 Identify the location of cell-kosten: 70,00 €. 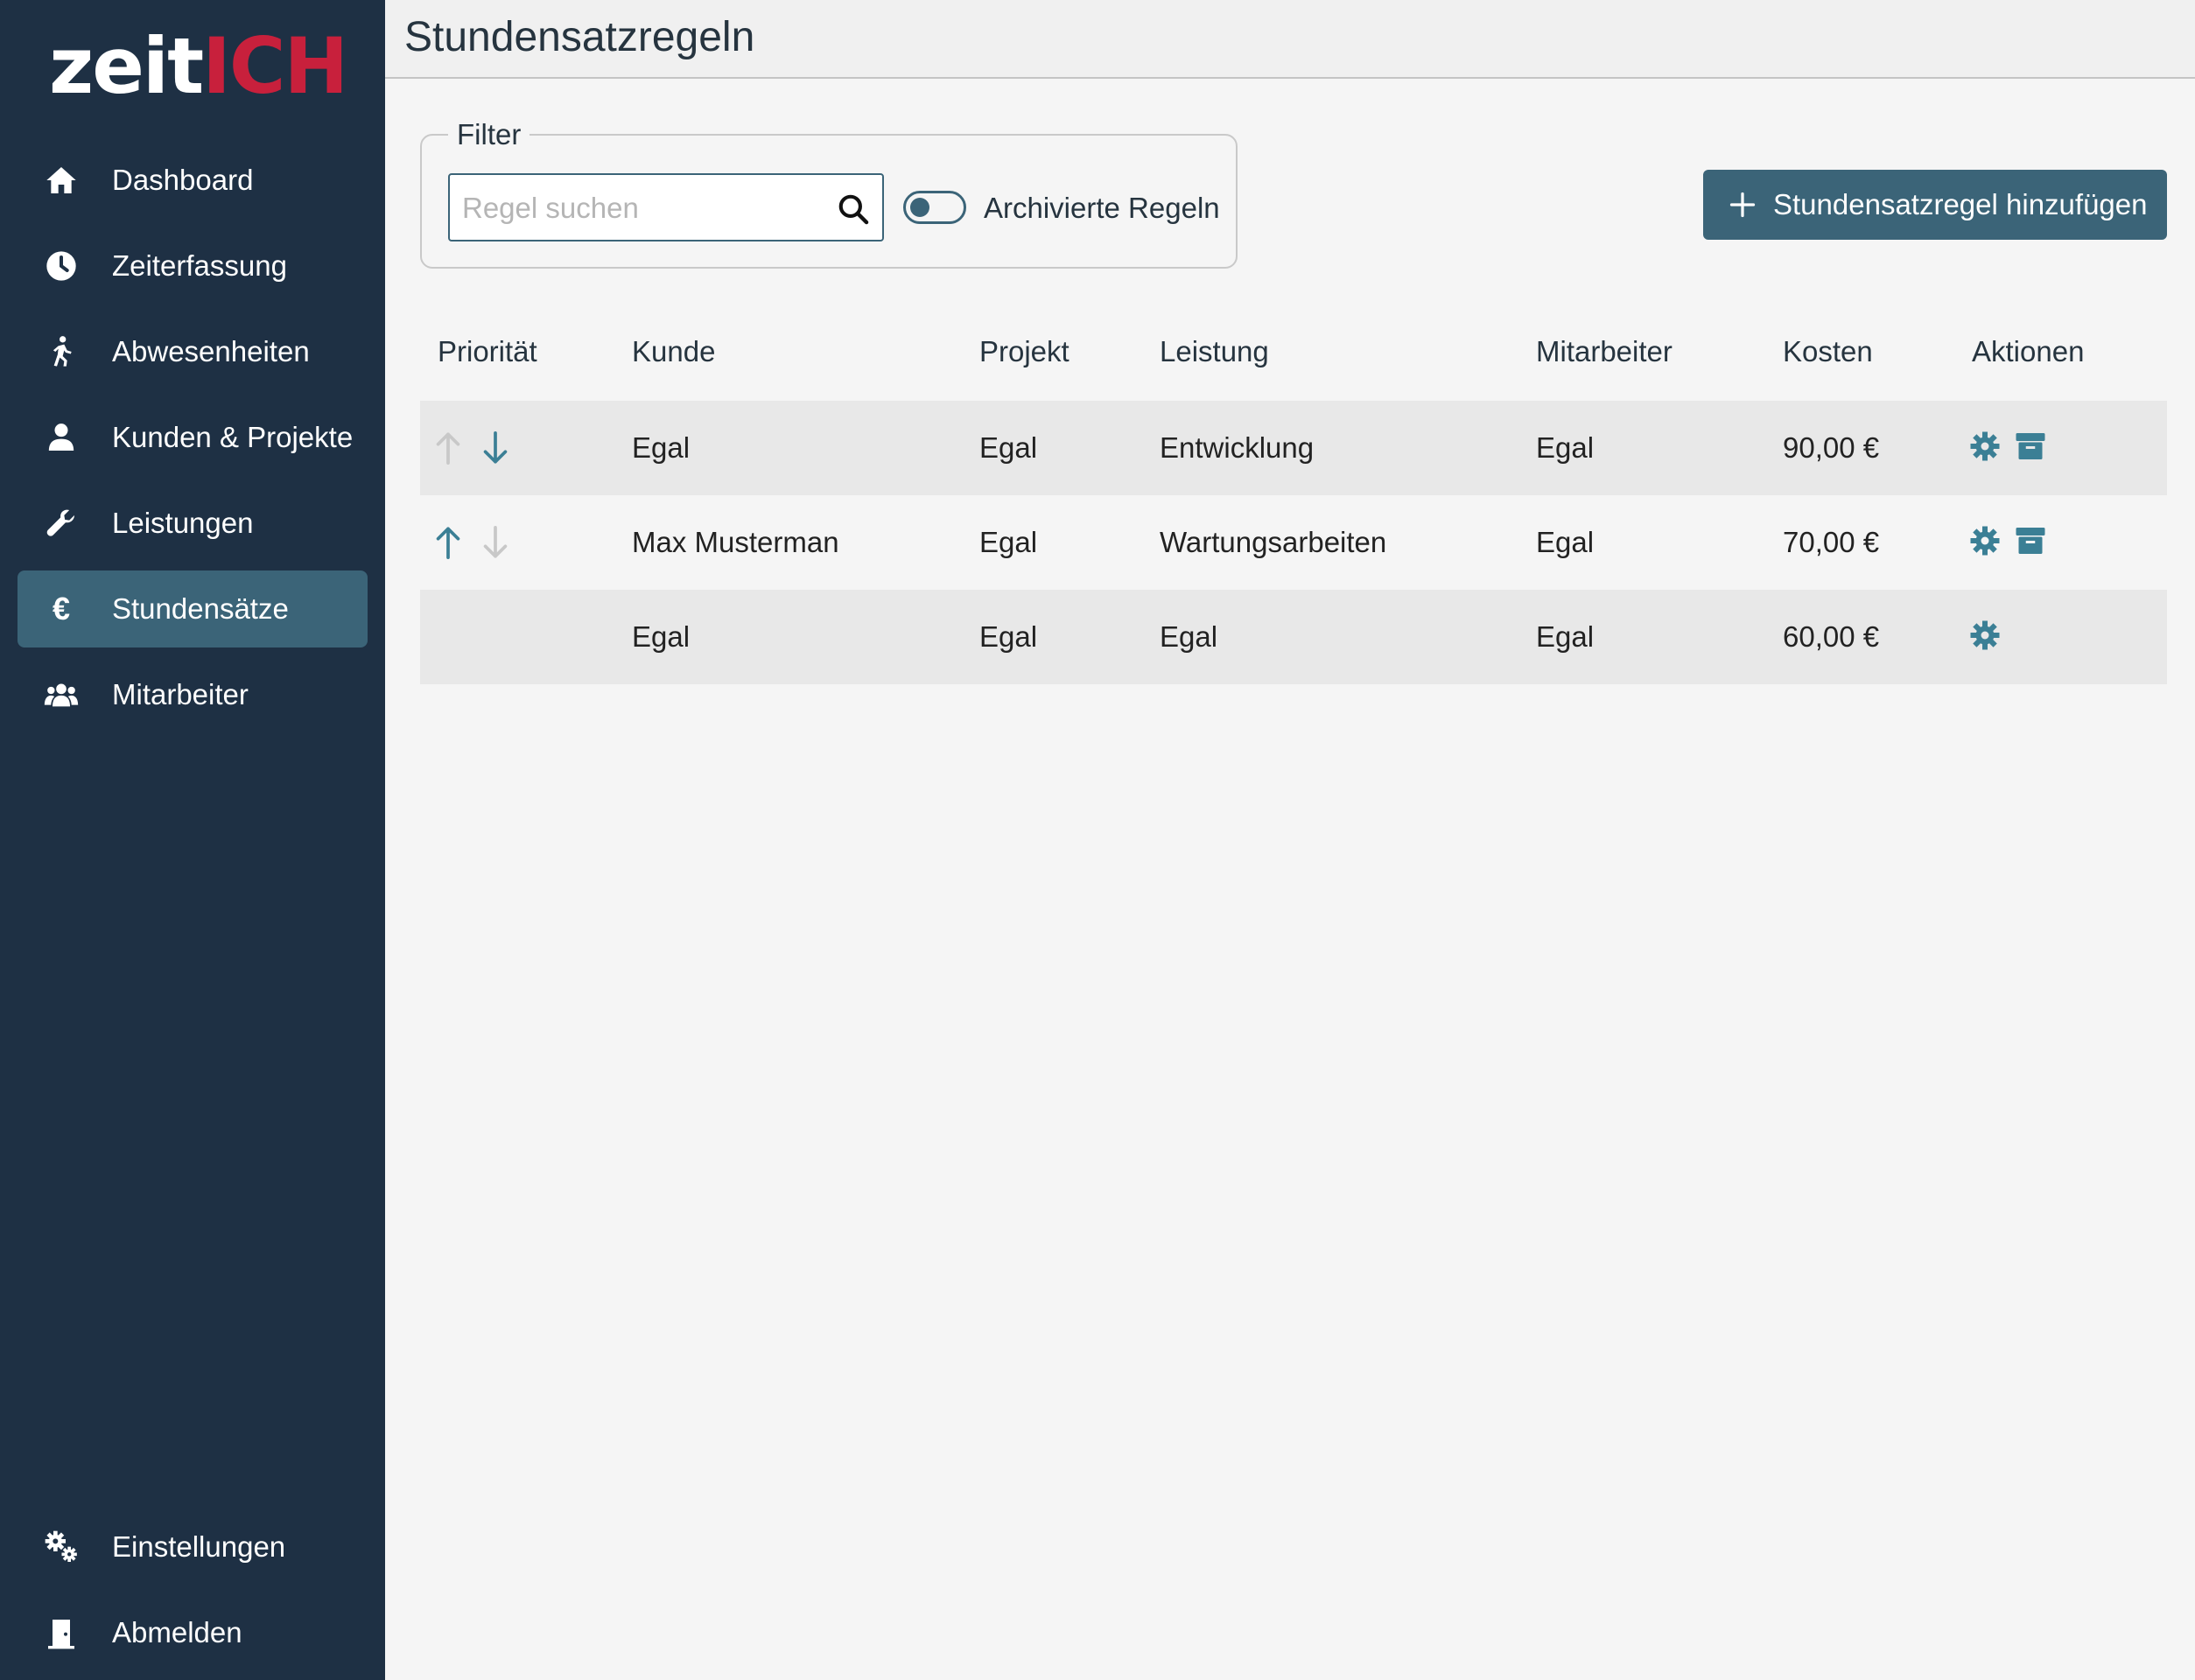
(1831, 542).